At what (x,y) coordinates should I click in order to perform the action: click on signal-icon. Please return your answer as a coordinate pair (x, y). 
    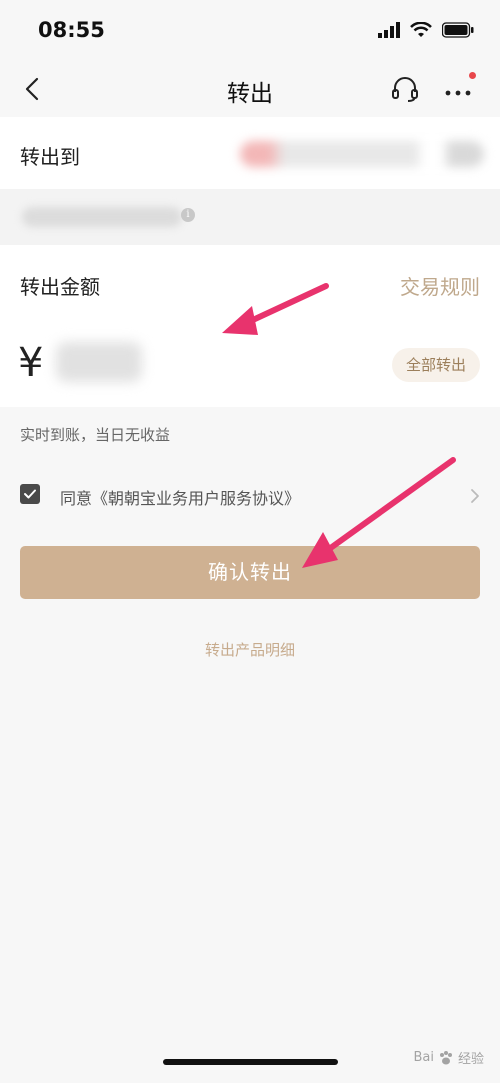
    Looking at the image, I should click on (389, 30).